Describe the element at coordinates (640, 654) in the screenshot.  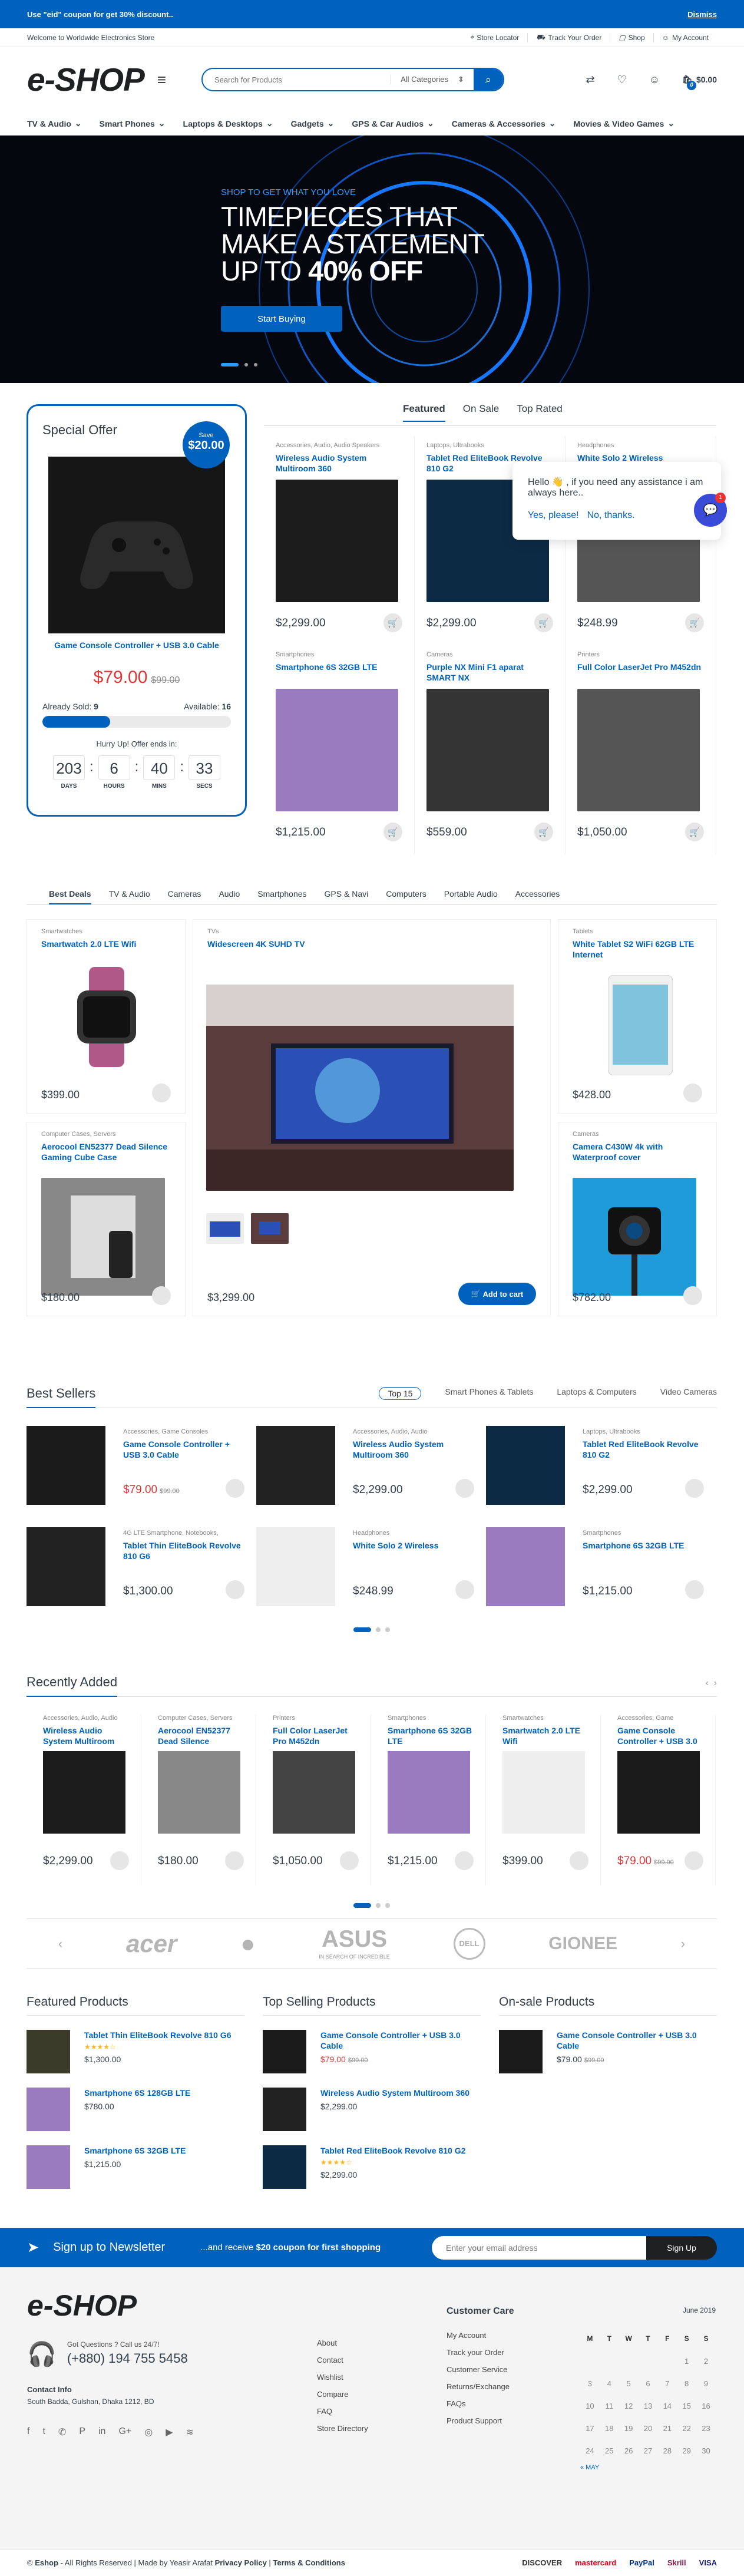
I see `product-category: Printers` at that location.